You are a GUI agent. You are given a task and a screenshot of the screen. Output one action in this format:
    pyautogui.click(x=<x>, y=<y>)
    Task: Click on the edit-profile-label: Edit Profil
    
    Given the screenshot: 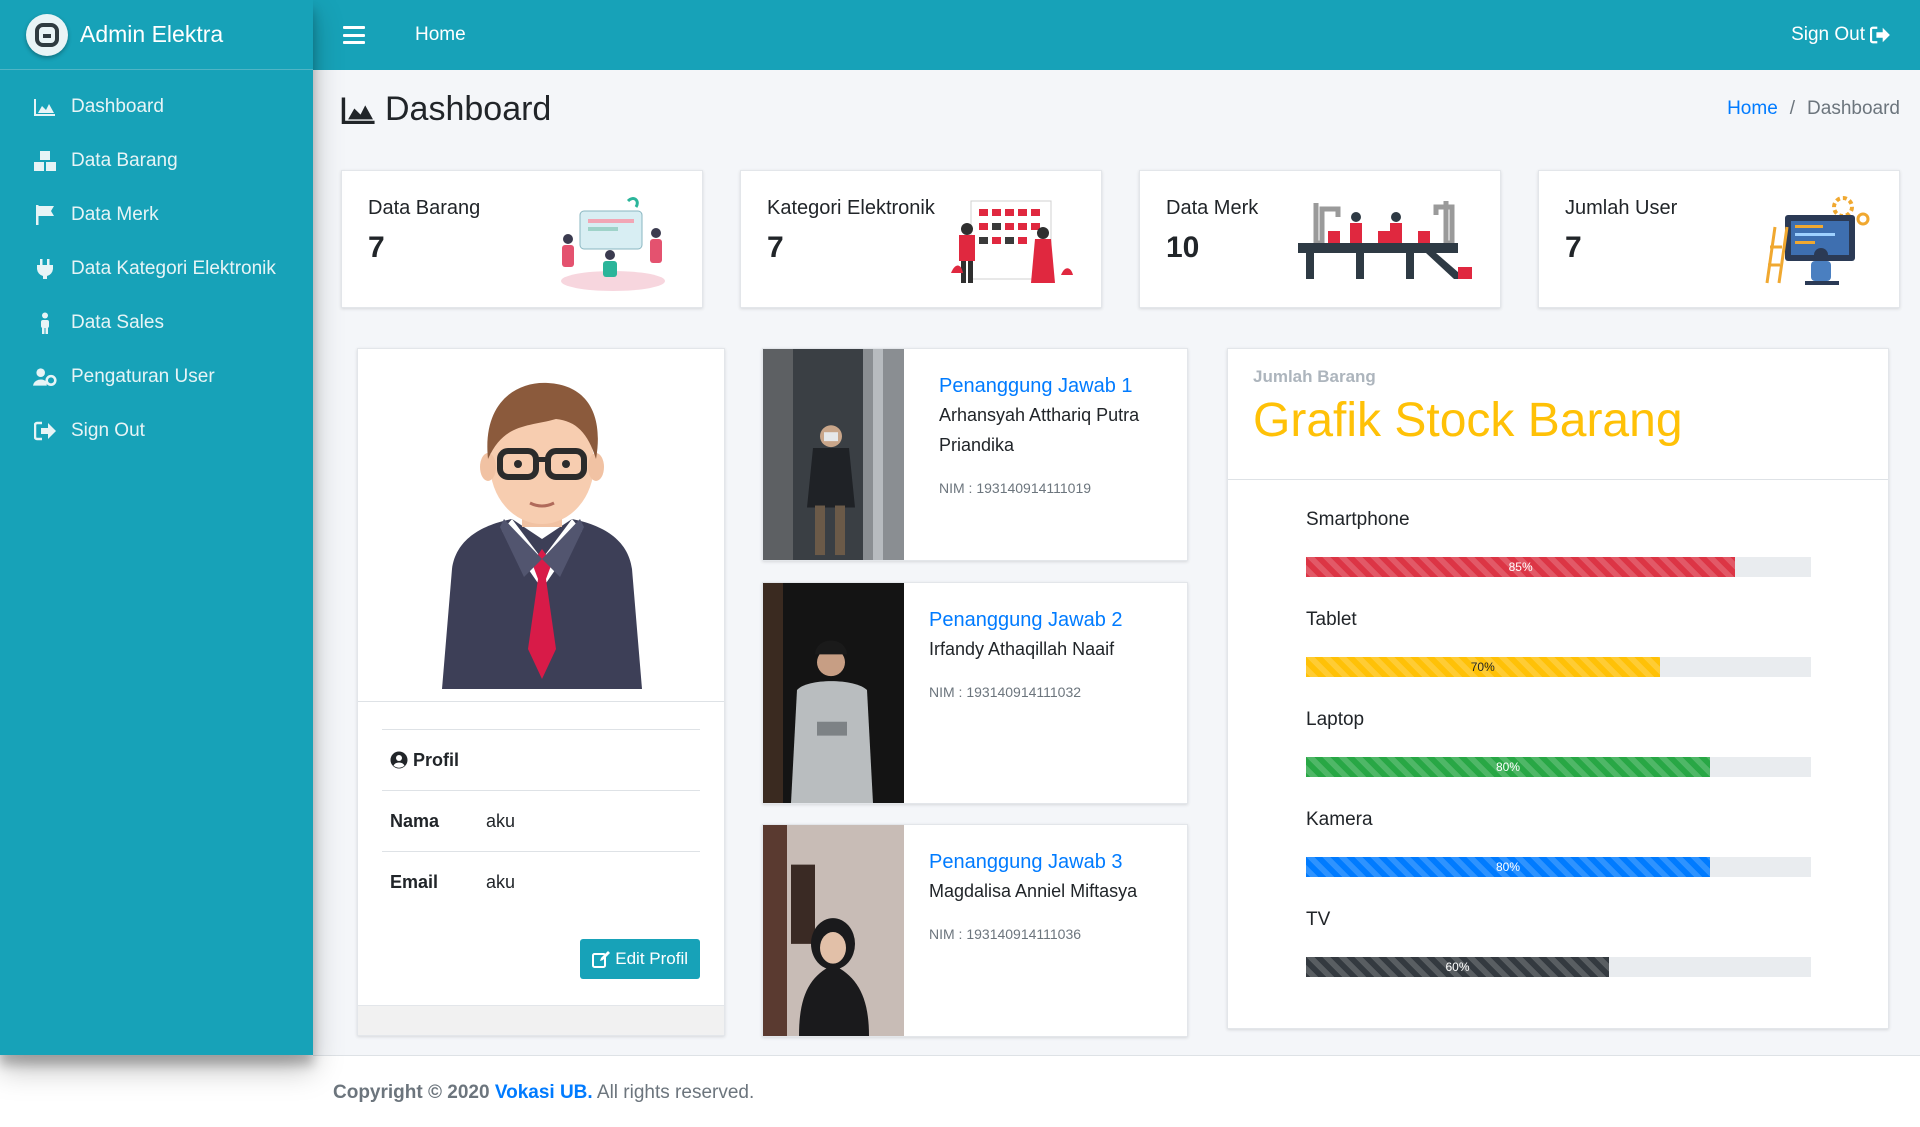 What is the action you would take?
    pyautogui.click(x=651, y=958)
    